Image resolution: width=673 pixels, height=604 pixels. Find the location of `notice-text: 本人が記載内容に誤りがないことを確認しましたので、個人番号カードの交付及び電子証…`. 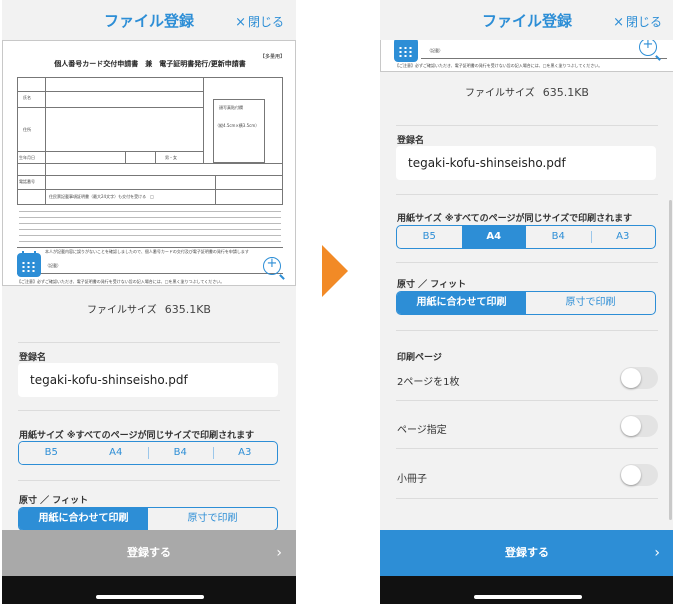

notice-text: 本人が記載内容に誤りがないことを確認しましたので、個人番号カードの交付及び電子証… is located at coordinates (147, 251).